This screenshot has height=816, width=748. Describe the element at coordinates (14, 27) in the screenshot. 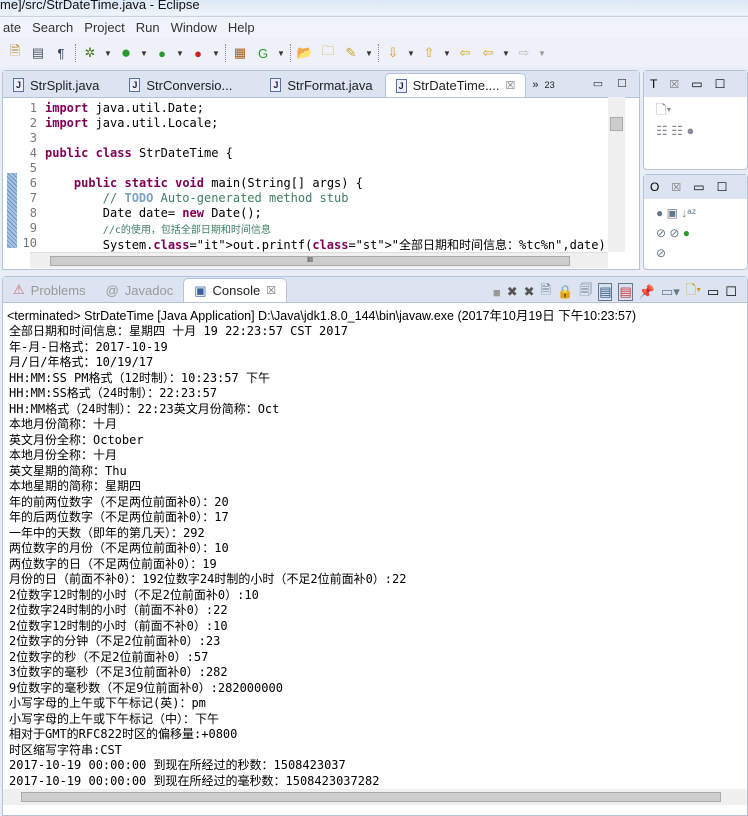

I see `menu-navigate: ate` at that location.